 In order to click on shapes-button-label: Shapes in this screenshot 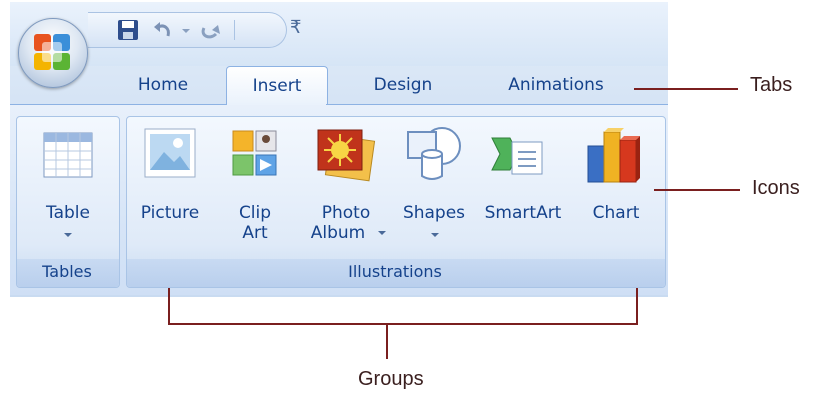, I will do `click(434, 213)`.